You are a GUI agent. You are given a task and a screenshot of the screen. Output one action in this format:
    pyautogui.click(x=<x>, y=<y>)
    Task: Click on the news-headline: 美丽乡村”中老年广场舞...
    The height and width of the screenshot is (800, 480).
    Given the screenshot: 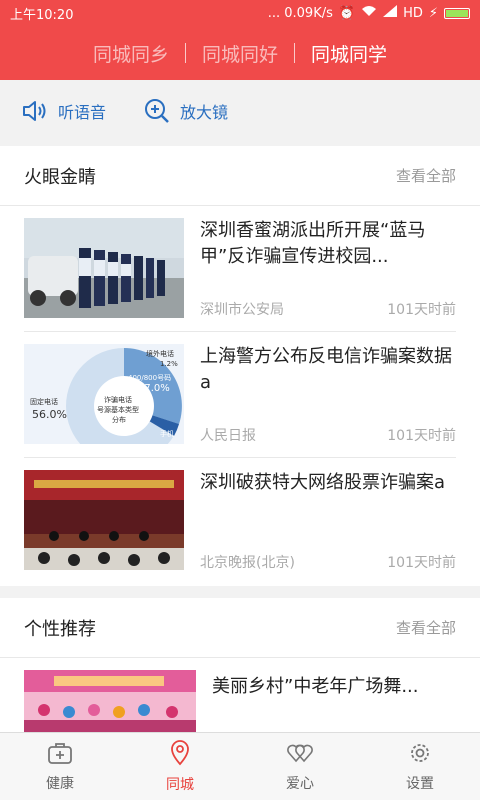 What is the action you would take?
    pyautogui.click(x=315, y=686)
    